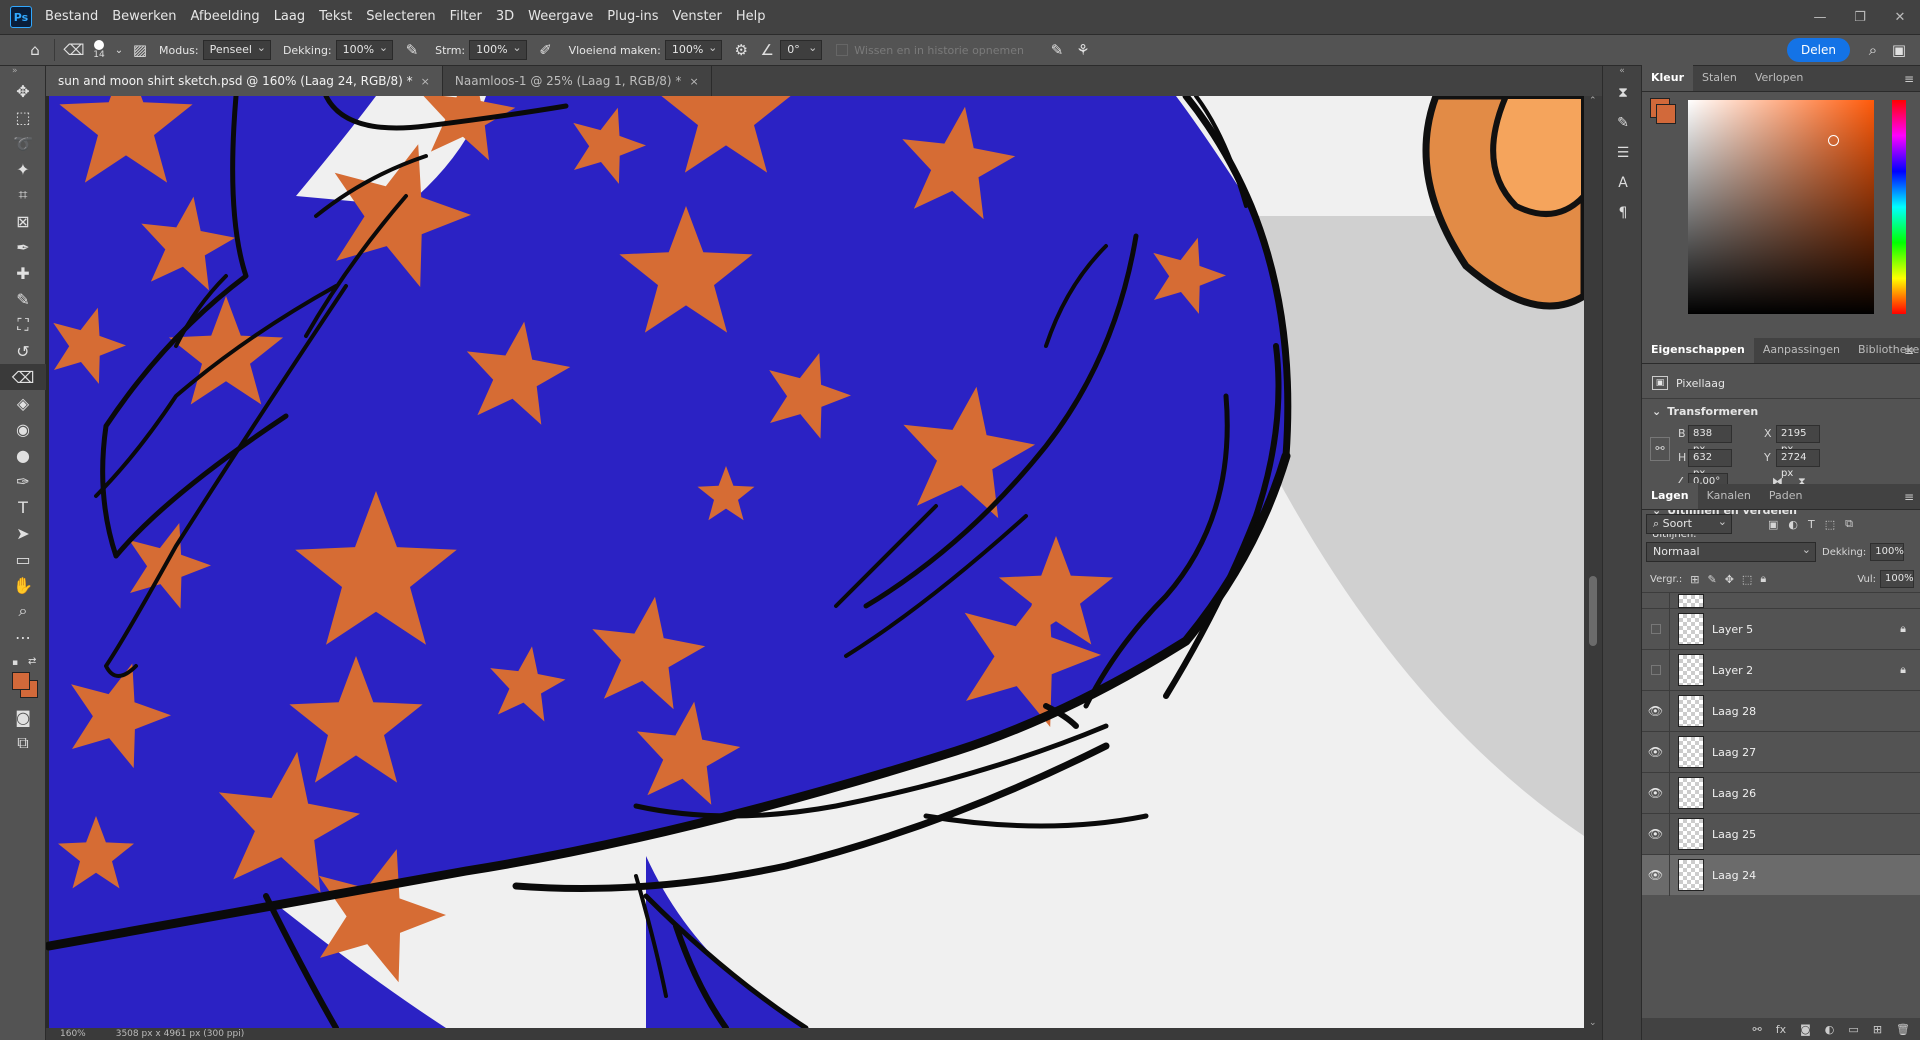  What do you see at coordinates (289, 17) in the screenshot?
I see `menu-laag: Laag` at bounding box center [289, 17].